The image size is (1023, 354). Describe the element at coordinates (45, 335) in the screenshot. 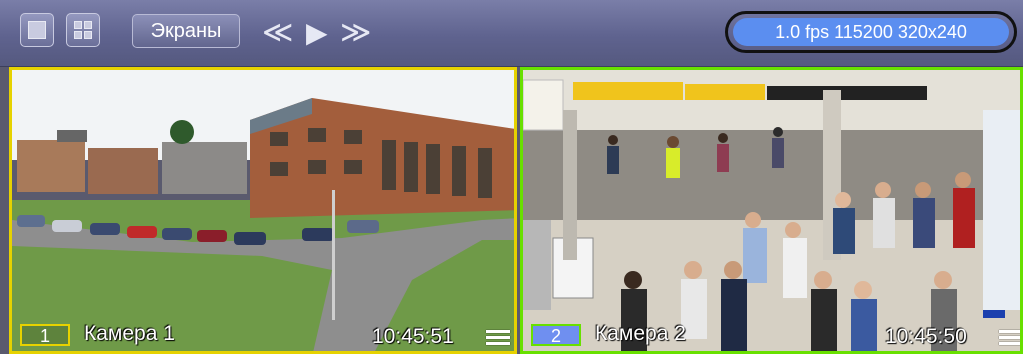

I see `camera-1-number: 1` at that location.